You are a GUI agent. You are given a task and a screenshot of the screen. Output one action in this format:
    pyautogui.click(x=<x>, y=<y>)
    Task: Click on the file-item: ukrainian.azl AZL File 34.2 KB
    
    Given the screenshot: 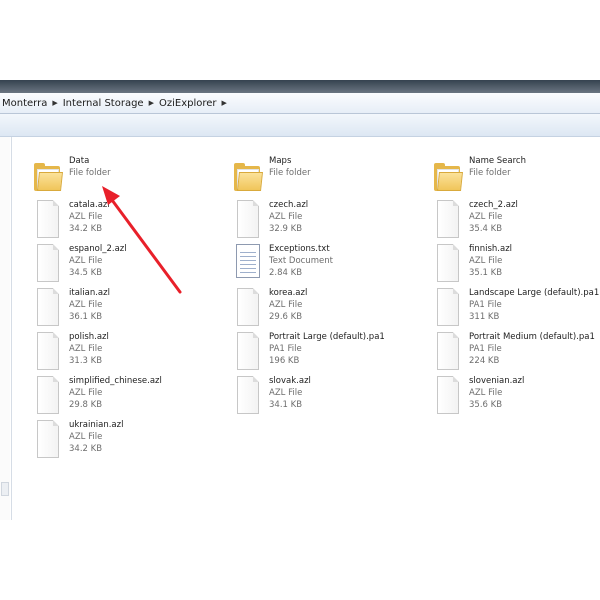 What is the action you would take?
    pyautogui.click(x=122, y=440)
    